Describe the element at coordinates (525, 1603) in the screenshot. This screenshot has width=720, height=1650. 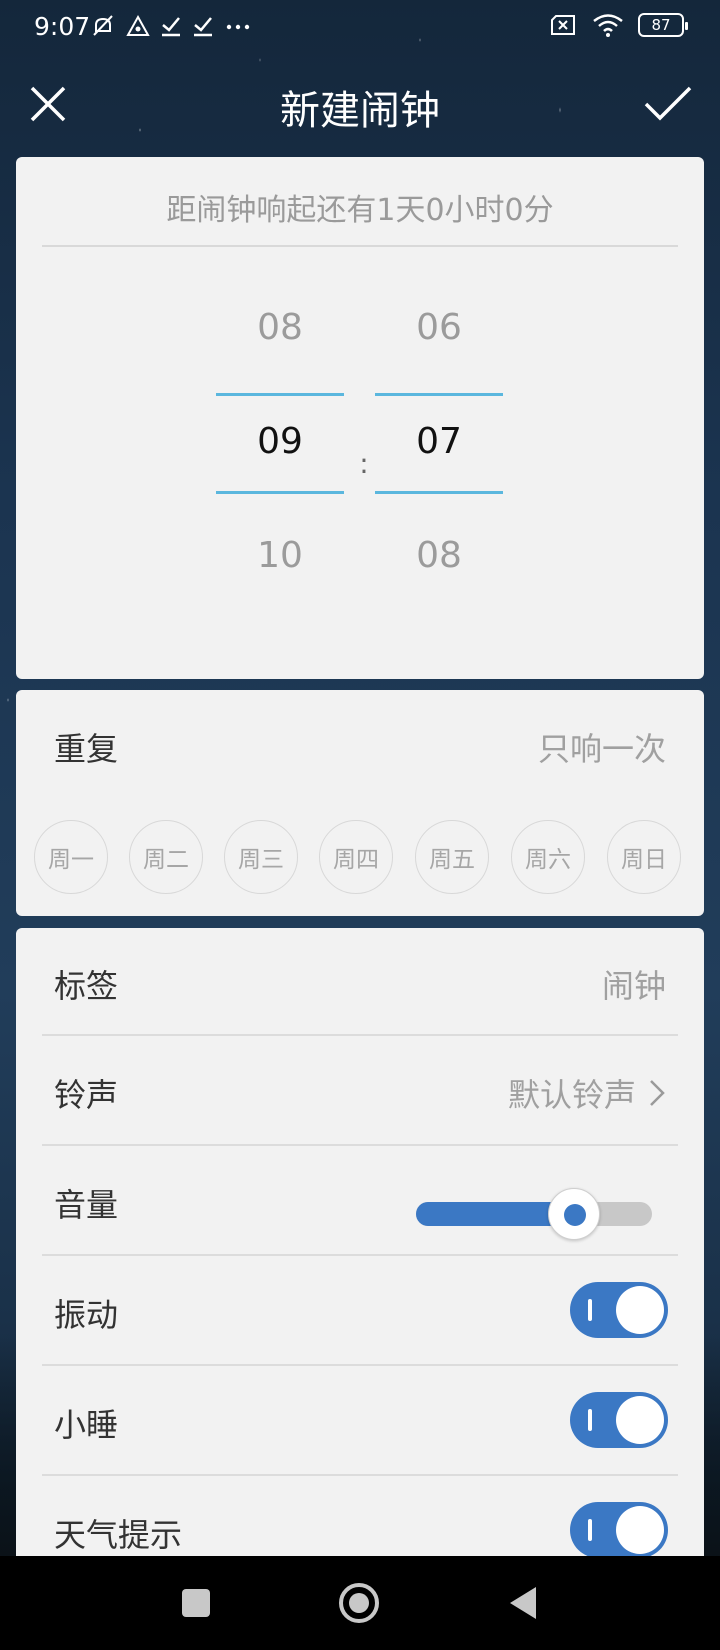
I see `back-triangle-icon` at that location.